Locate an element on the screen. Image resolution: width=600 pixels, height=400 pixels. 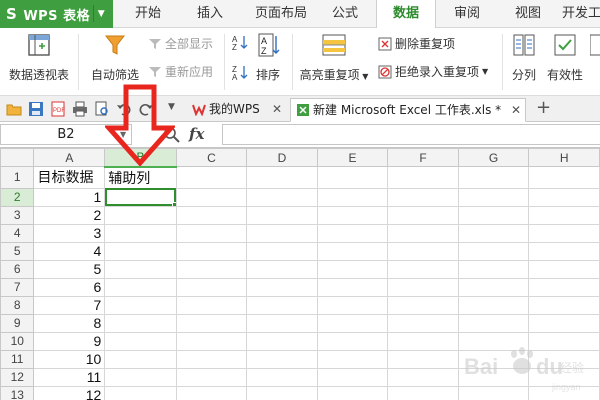
cell-f9 is located at coordinates (423, 323).